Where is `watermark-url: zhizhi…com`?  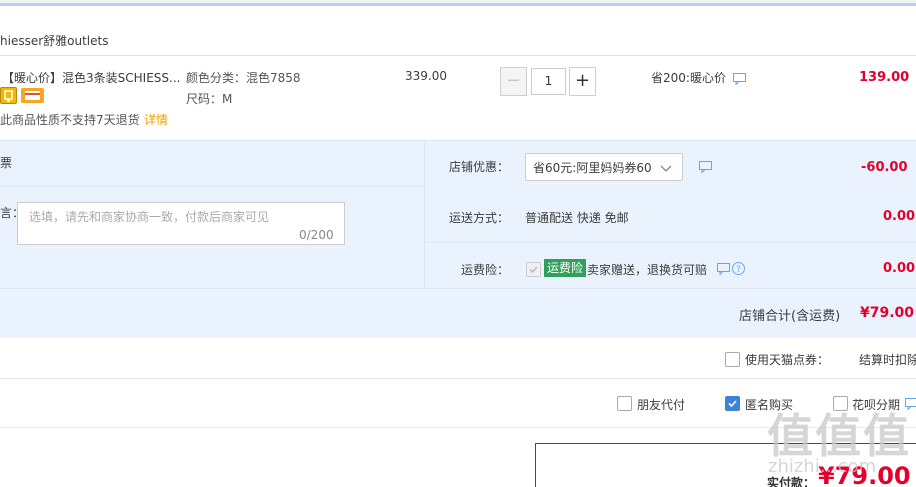 watermark-url: zhizhi…com is located at coordinates (822, 466).